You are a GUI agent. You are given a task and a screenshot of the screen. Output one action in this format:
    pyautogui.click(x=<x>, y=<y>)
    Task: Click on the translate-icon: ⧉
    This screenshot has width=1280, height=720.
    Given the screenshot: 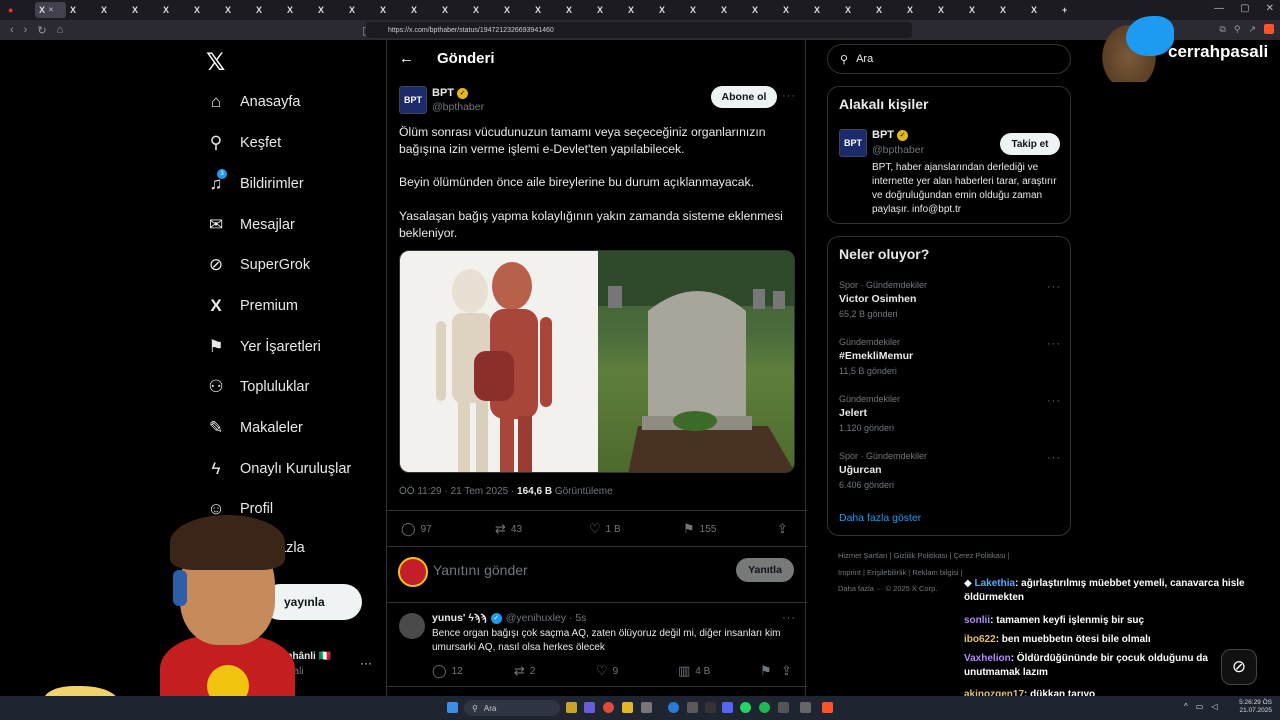 What is the action you would take?
    pyautogui.click(x=1222, y=29)
    